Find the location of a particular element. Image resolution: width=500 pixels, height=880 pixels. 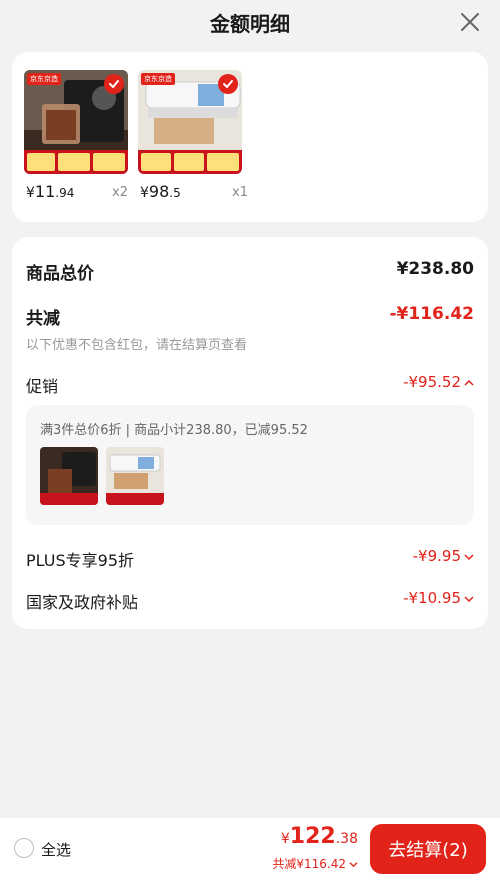

product-item: 京东京造 ¥11.94 x2 is located at coordinates (76, 135).